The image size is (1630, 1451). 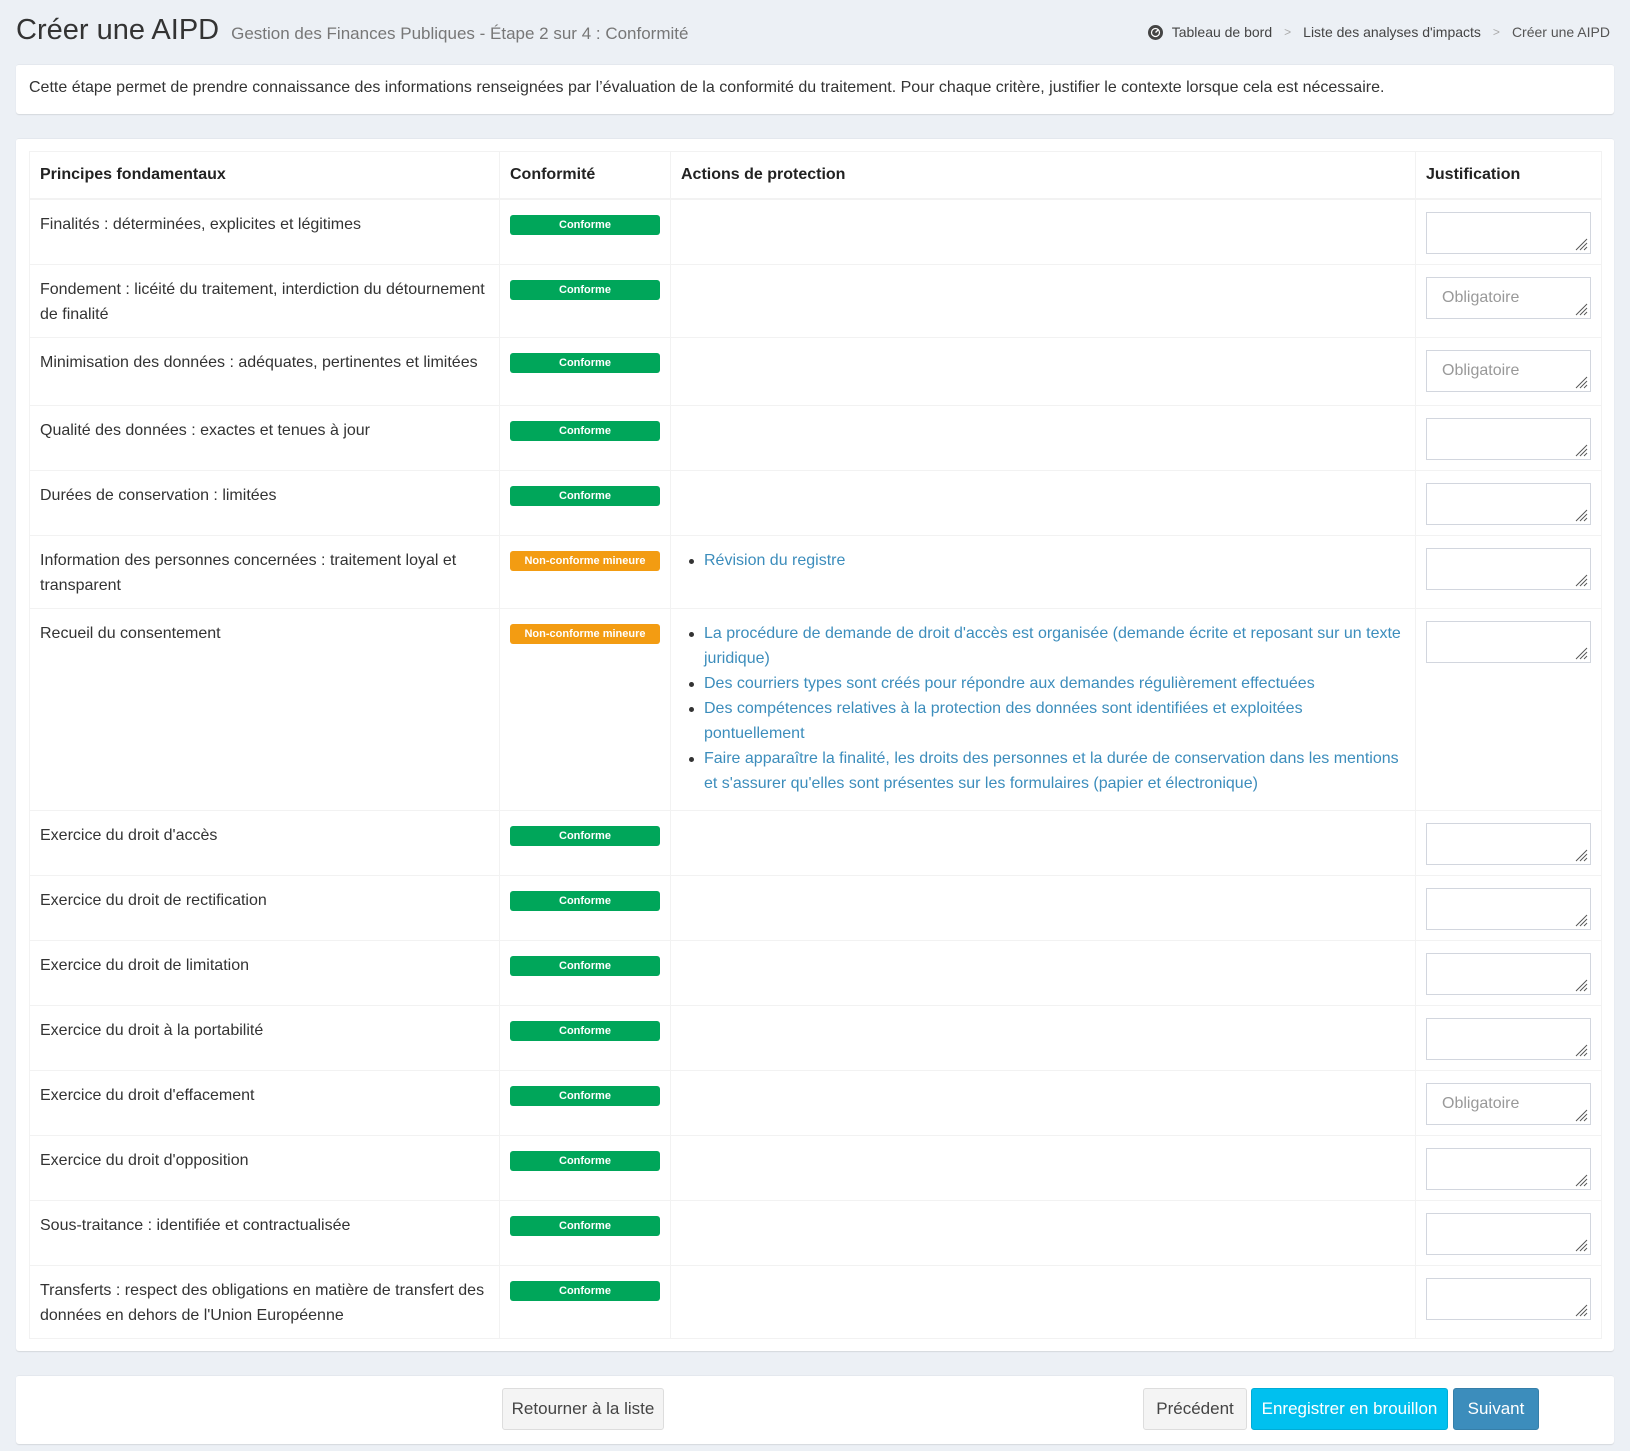 I want to click on protection-action-link: Révision du registre, so click(x=1043, y=560).